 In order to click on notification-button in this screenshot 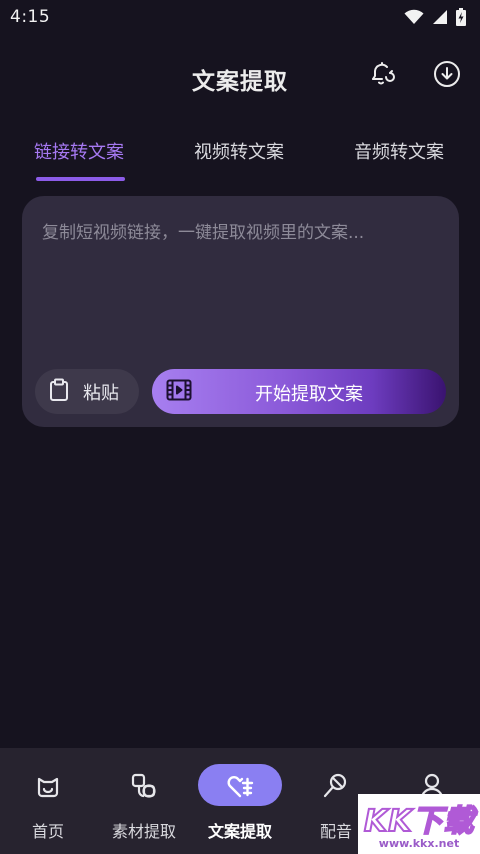, I will do `click(382, 76)`.